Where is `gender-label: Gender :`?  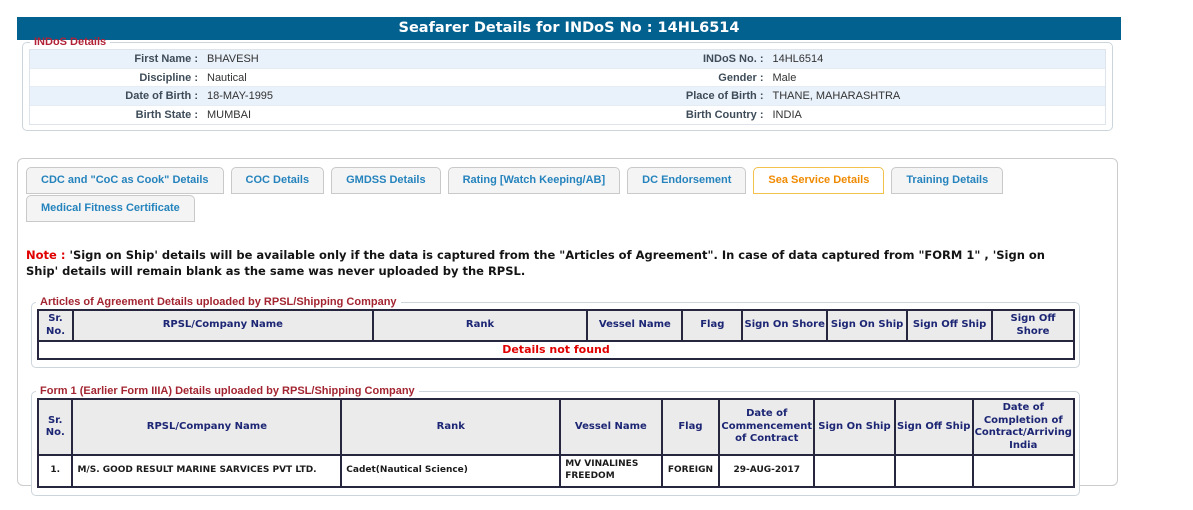 gender-label: Gender : is located at coordinates (741, 77).